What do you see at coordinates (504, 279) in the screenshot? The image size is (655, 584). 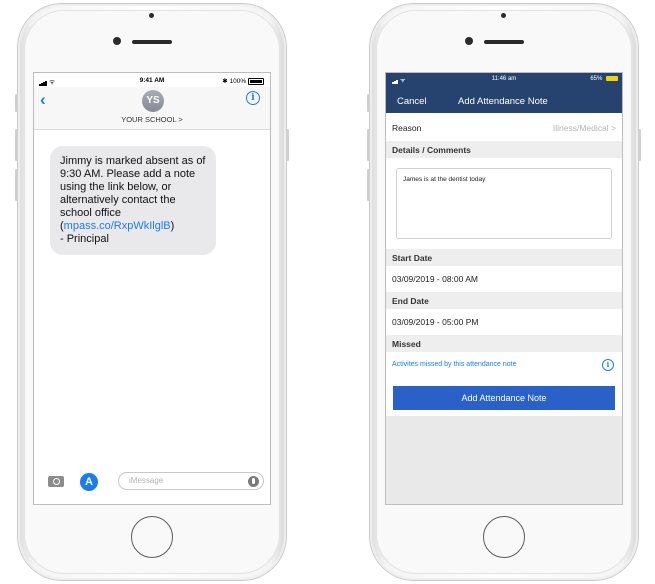 I see `start-date-field: 03/09/2019 - 08:00 AM` at bounding box center [504, 279].